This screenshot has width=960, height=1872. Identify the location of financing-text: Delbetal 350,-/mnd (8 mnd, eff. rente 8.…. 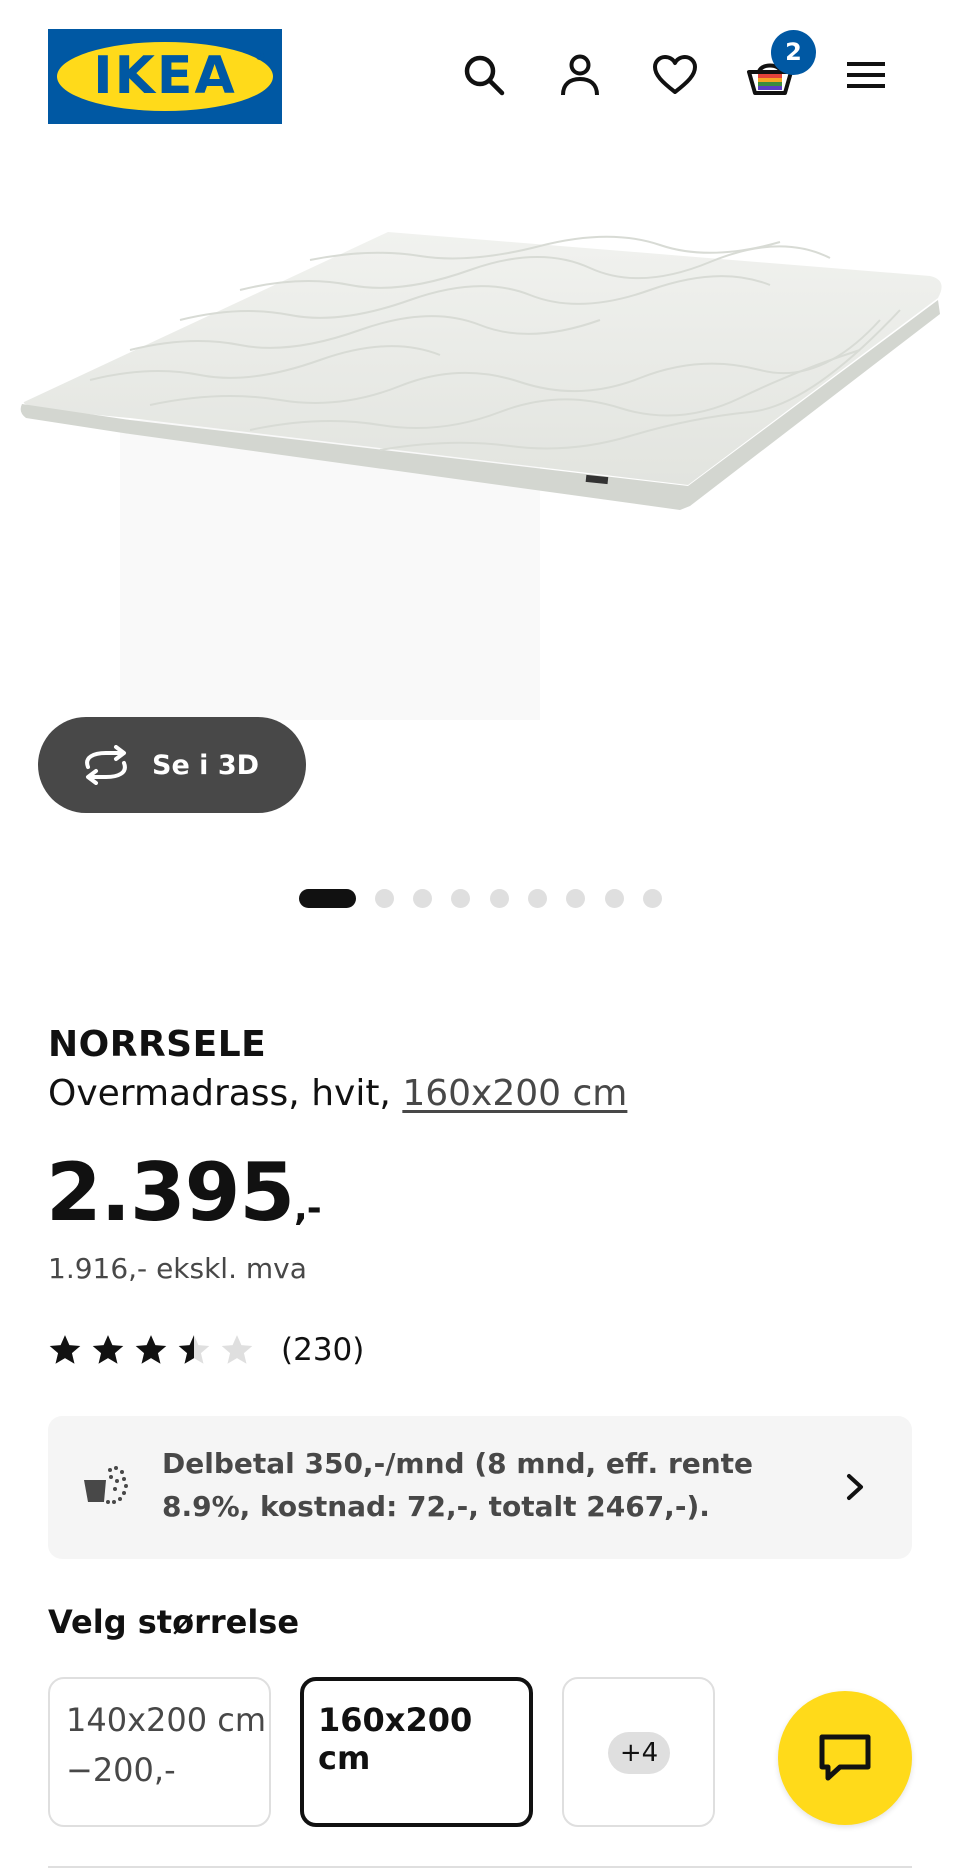
(458, 1485).